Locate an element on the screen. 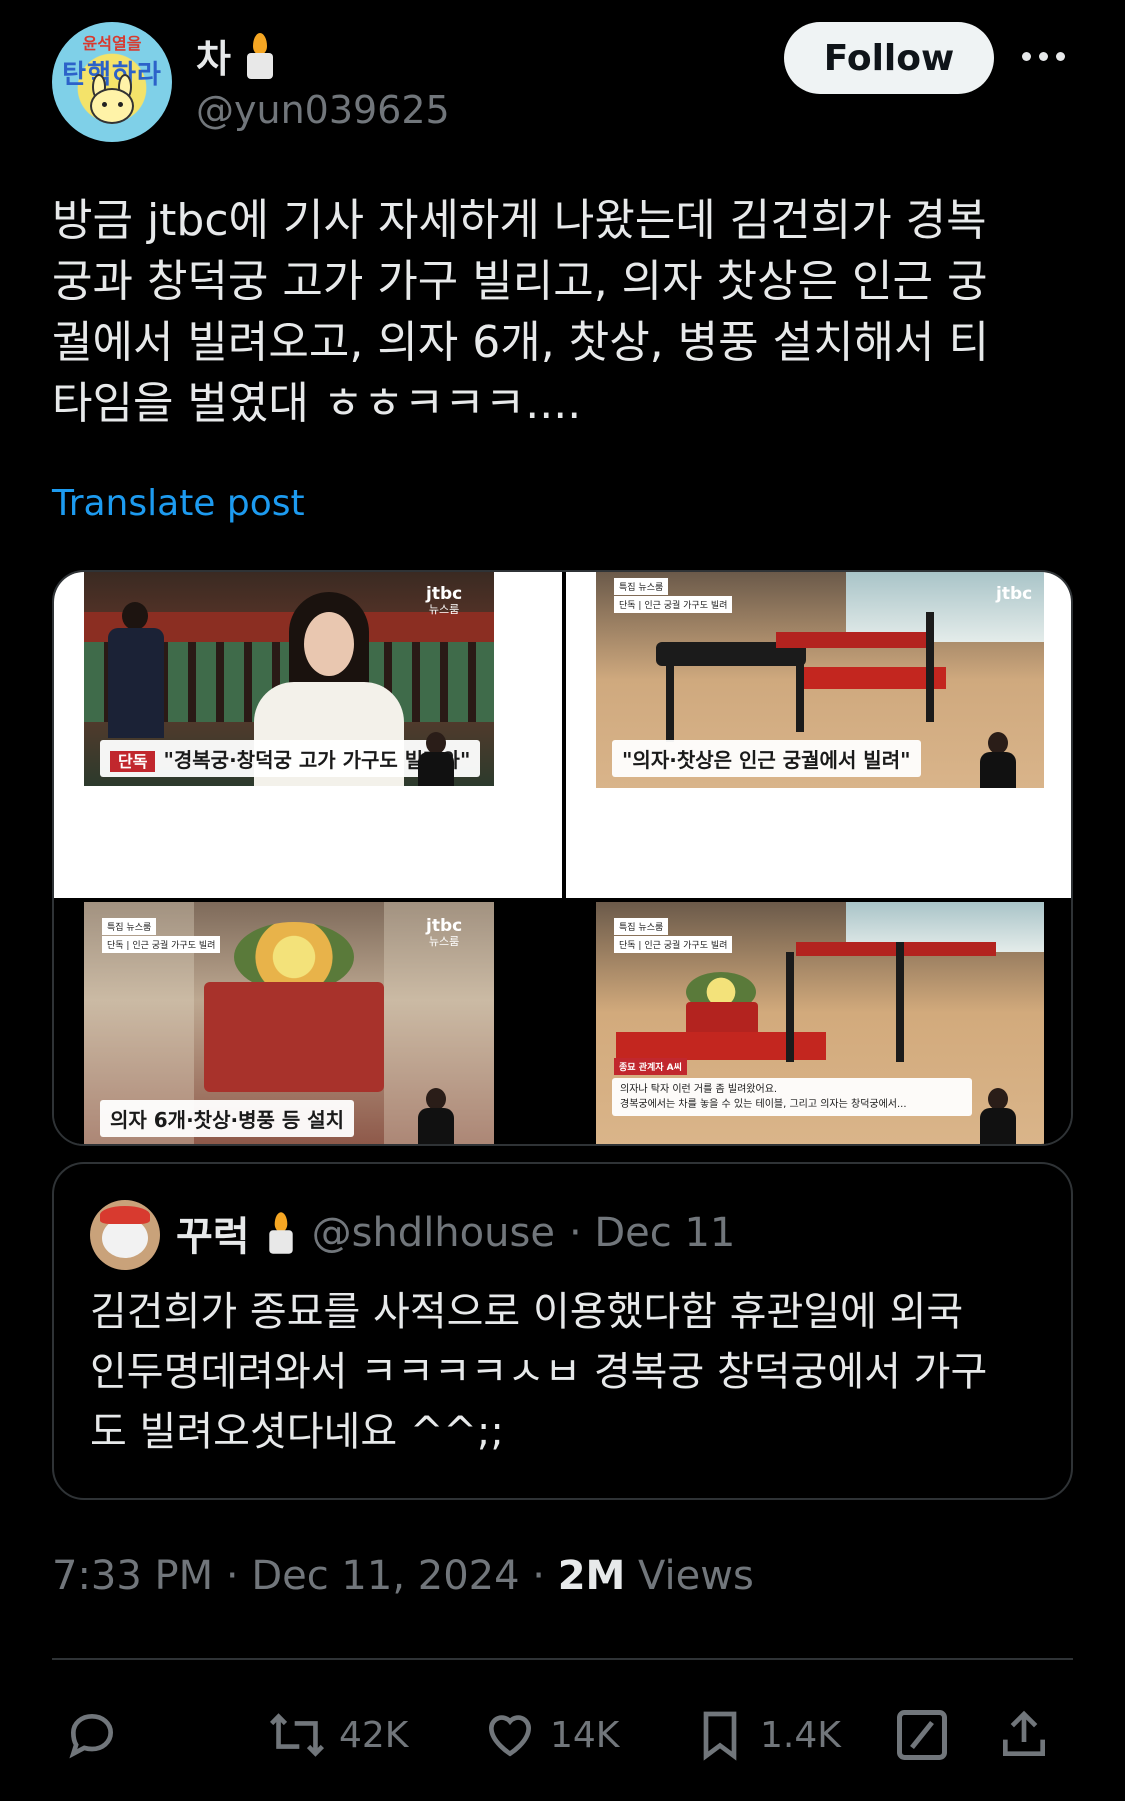 This screenshot has height=1801, width=1125. reply-button is located at coordinates (92, 1735).